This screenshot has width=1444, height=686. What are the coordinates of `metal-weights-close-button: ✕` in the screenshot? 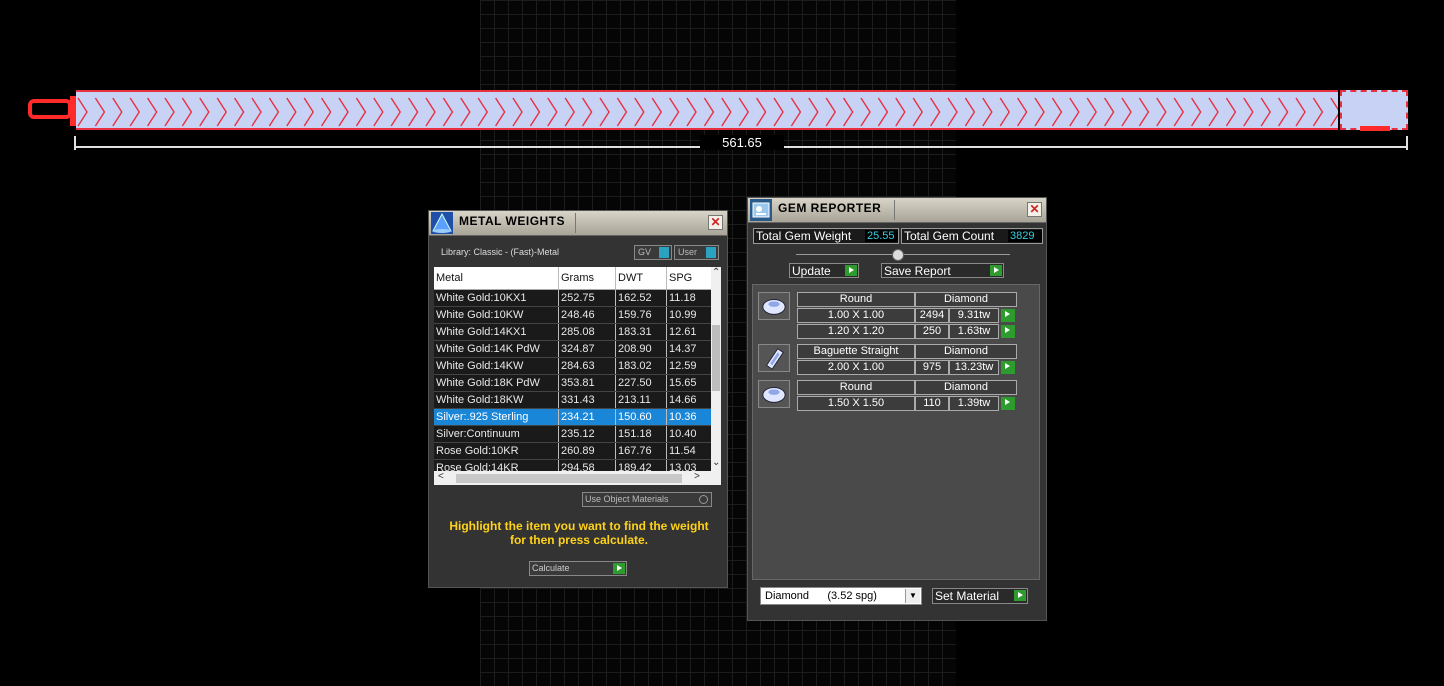 It's located at (715, 222).